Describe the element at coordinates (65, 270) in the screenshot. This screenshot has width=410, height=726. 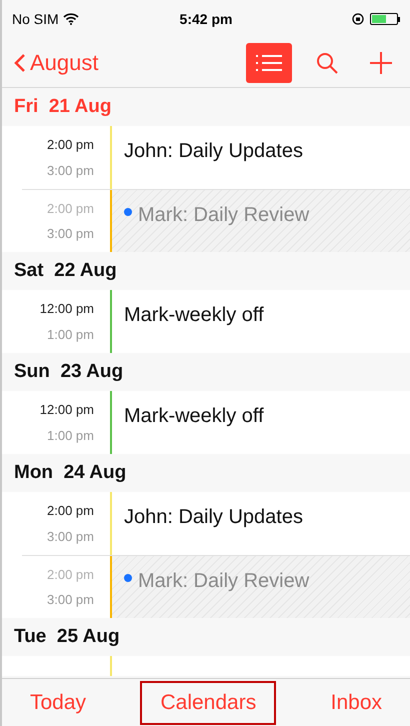
I see `day-header: Sat 22 Aug` at that location.